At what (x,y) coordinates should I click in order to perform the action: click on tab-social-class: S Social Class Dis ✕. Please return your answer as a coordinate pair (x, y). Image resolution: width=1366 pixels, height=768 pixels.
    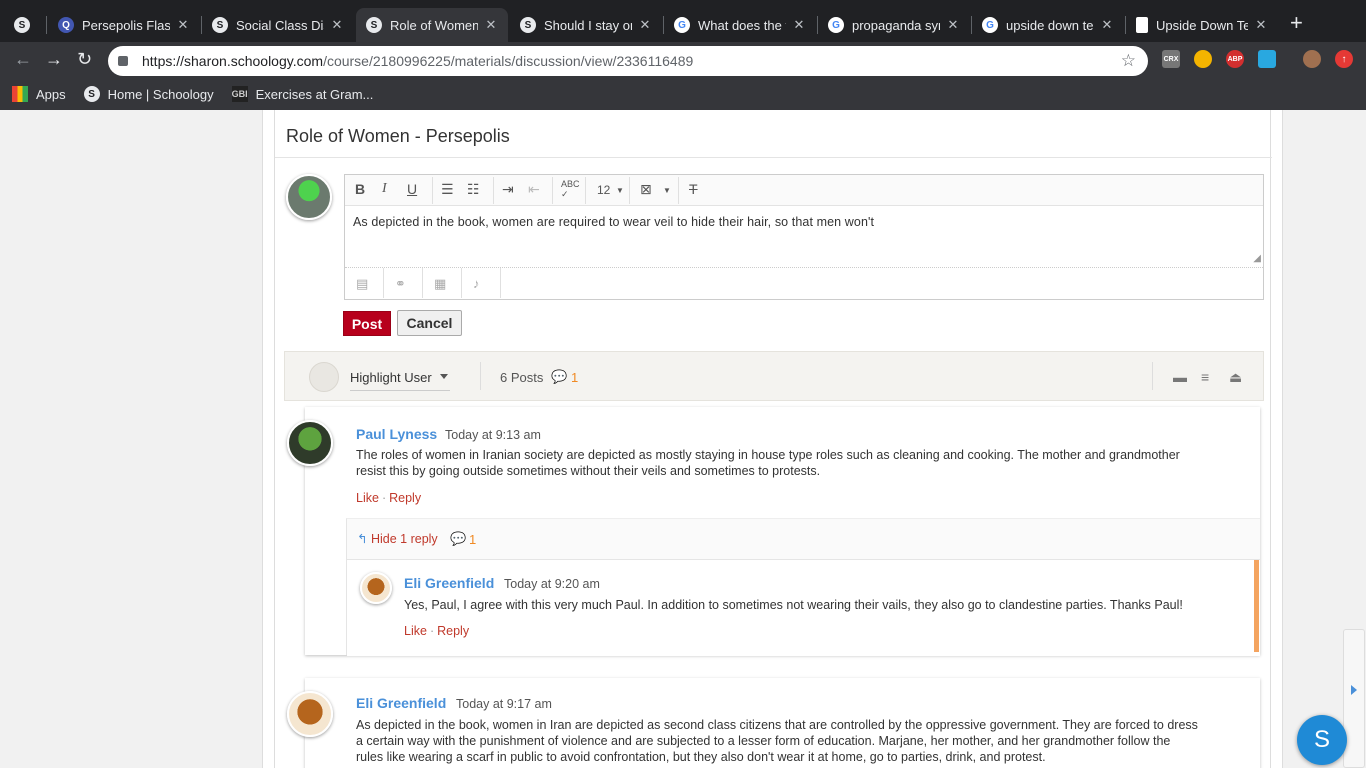
    Looking at the image, I should click on (278, 25).